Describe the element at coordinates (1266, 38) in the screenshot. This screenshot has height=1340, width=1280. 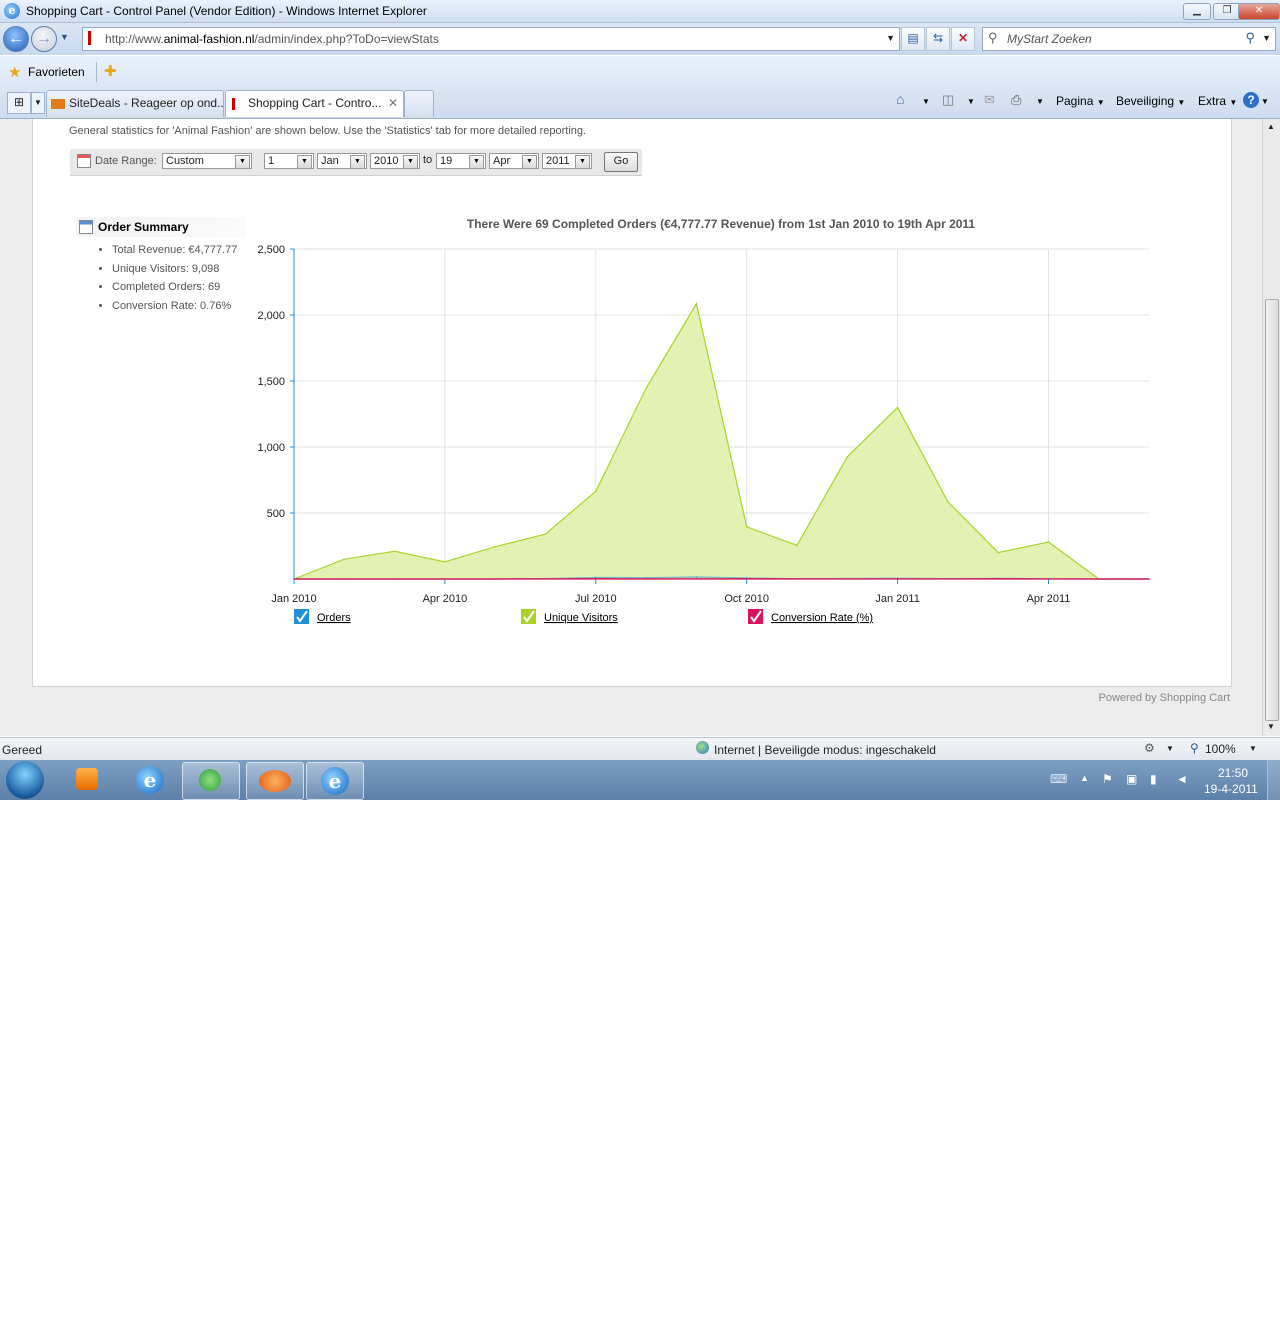
I see `search-dropdown-icon: ▼` at that location.